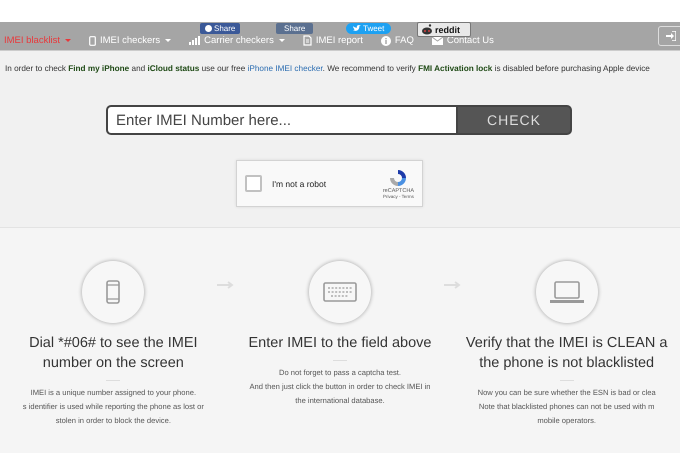 Image resolution: width=680 pixels, height=453 pixels. Describe the element at coordinates (37, 40) in the screenshot. I see `nav-item: IMEI blacklist` at that location.